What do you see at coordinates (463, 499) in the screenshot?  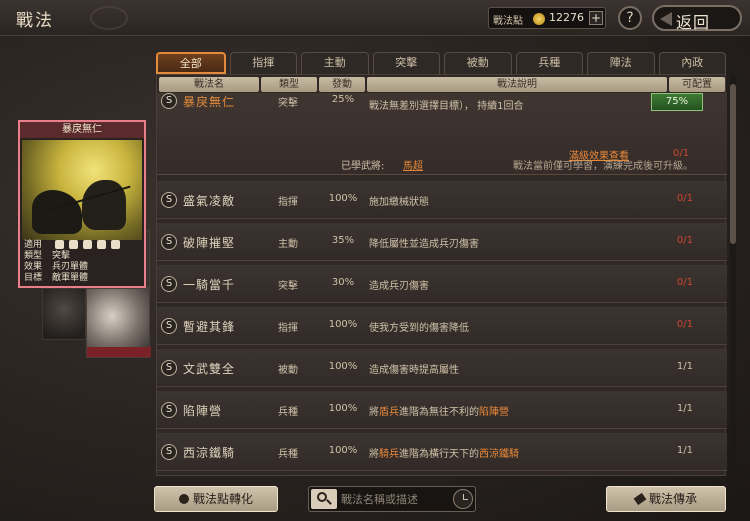 I see `history-clock-icon` at bounding box center [463, 499].